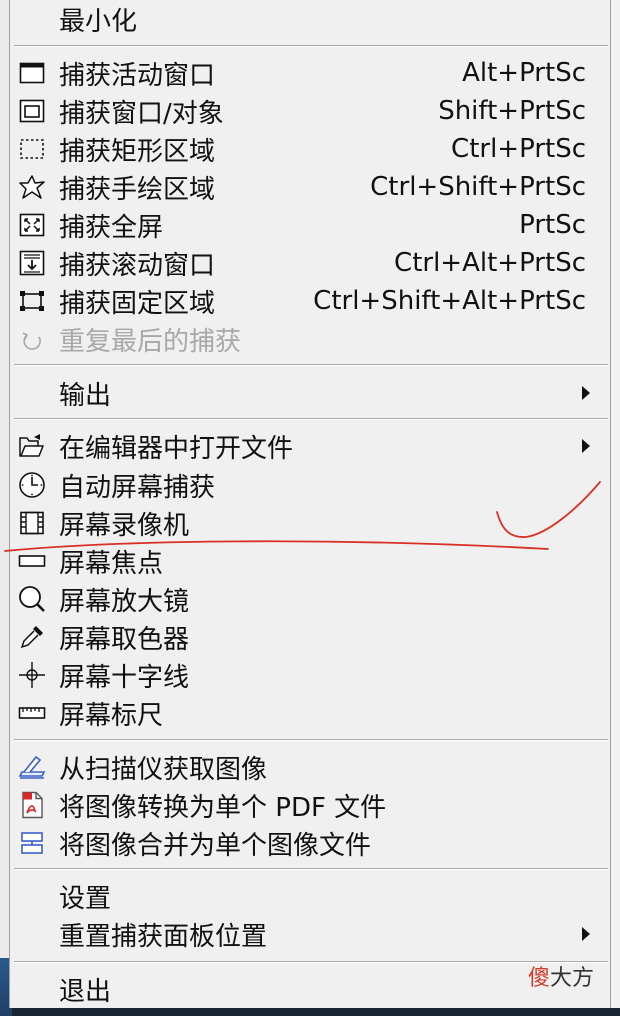 The width and height of the screenshot is (620, 1016). Describe the element at coordinates (478, 187) in the screenshot. I see `menu-item-shortcut: Ctrl+Shift+PrtSc` at that location.